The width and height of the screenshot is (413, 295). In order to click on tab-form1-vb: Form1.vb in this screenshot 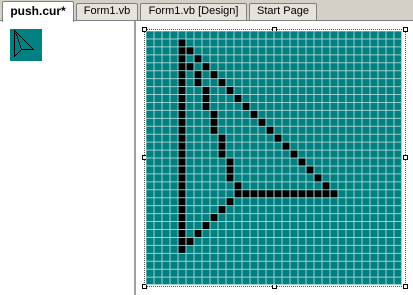, I will do `click(107, 11)`.